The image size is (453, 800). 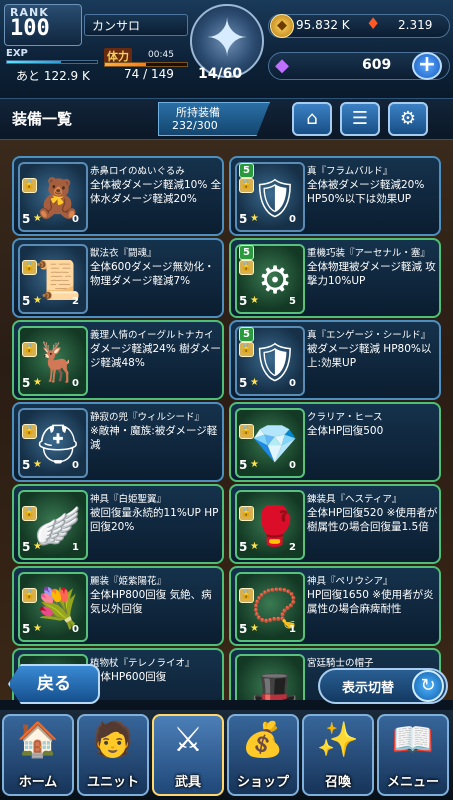 I want to click on item-thumbnail: 🎩, so click(x=270, y=677).